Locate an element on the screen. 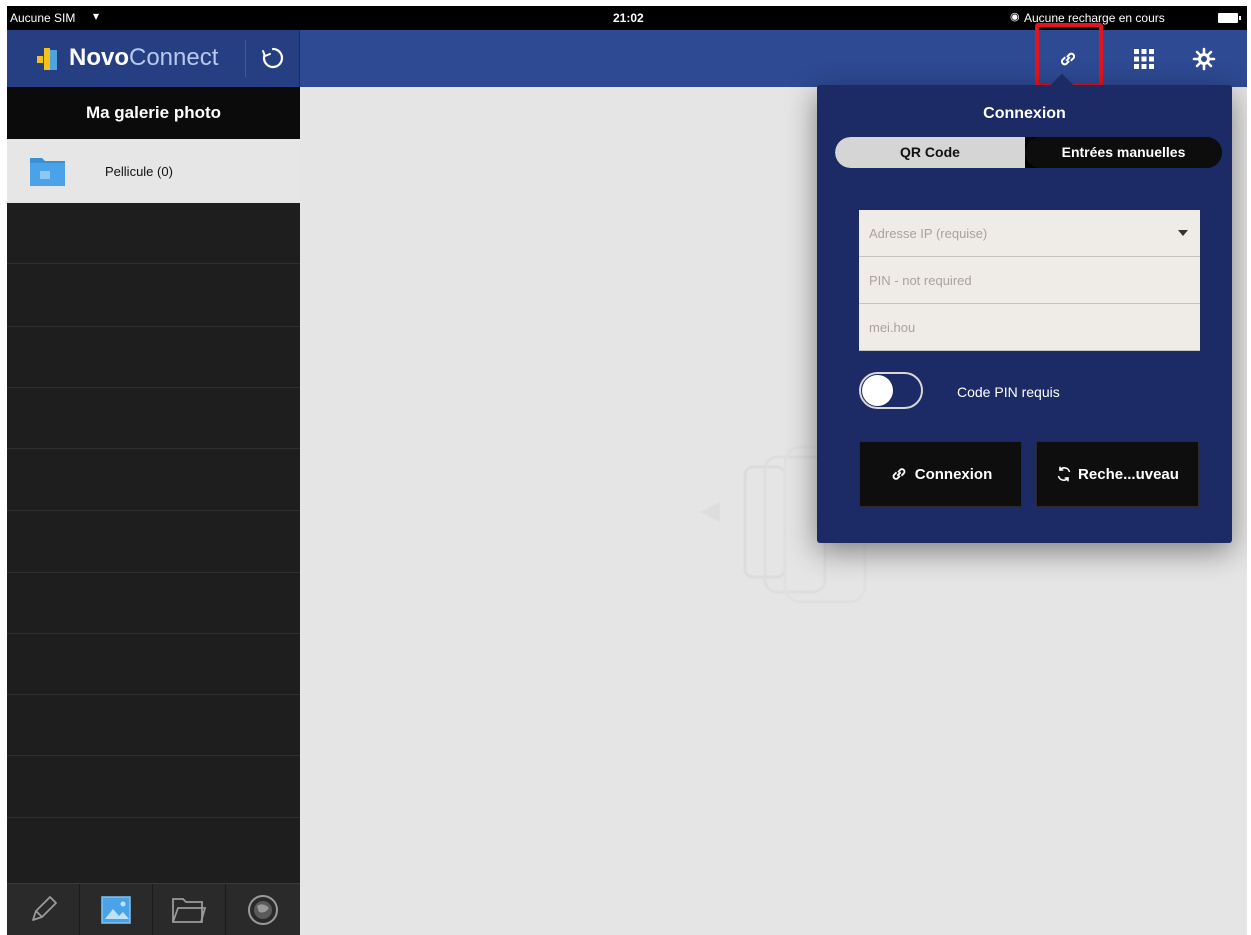 This screenshot has height=935, width=1251. rotation-lock-icon: ◉ is located at coordinates (1015, 17).